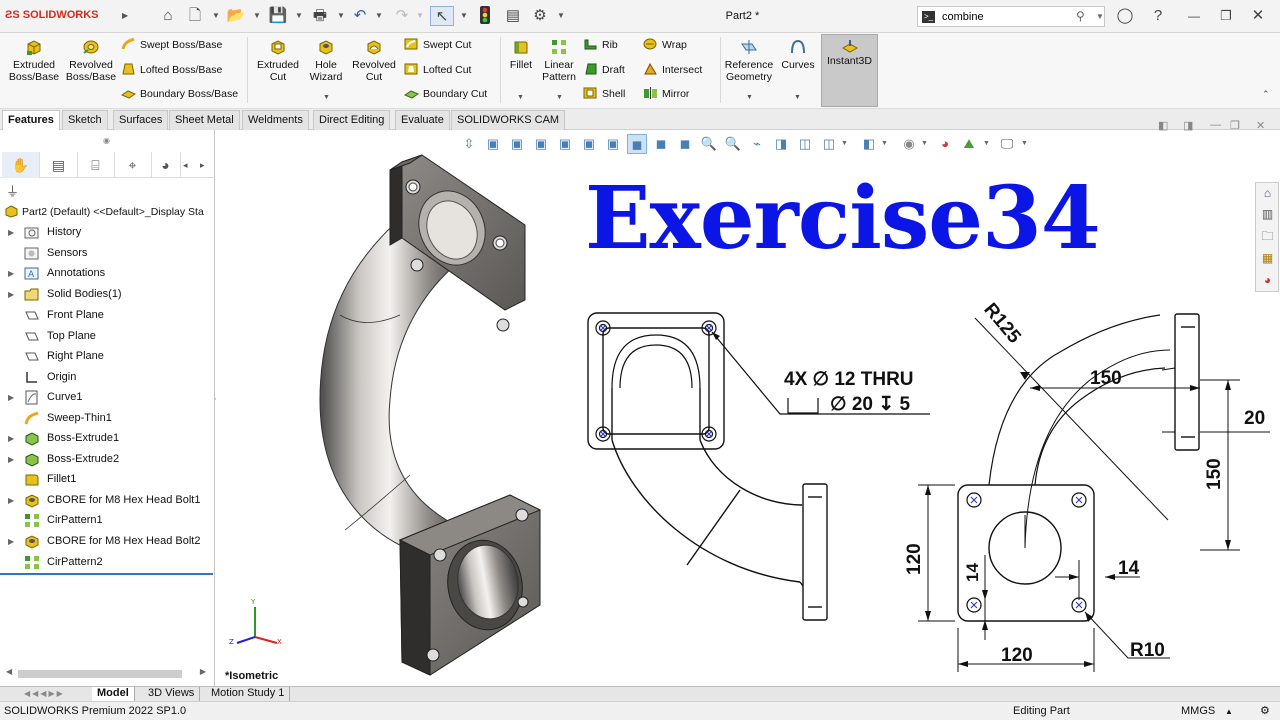  Describe the element at coordinates (485, 16) in the screenshot. I see `rebuild-traffic-light-icon` at that location.